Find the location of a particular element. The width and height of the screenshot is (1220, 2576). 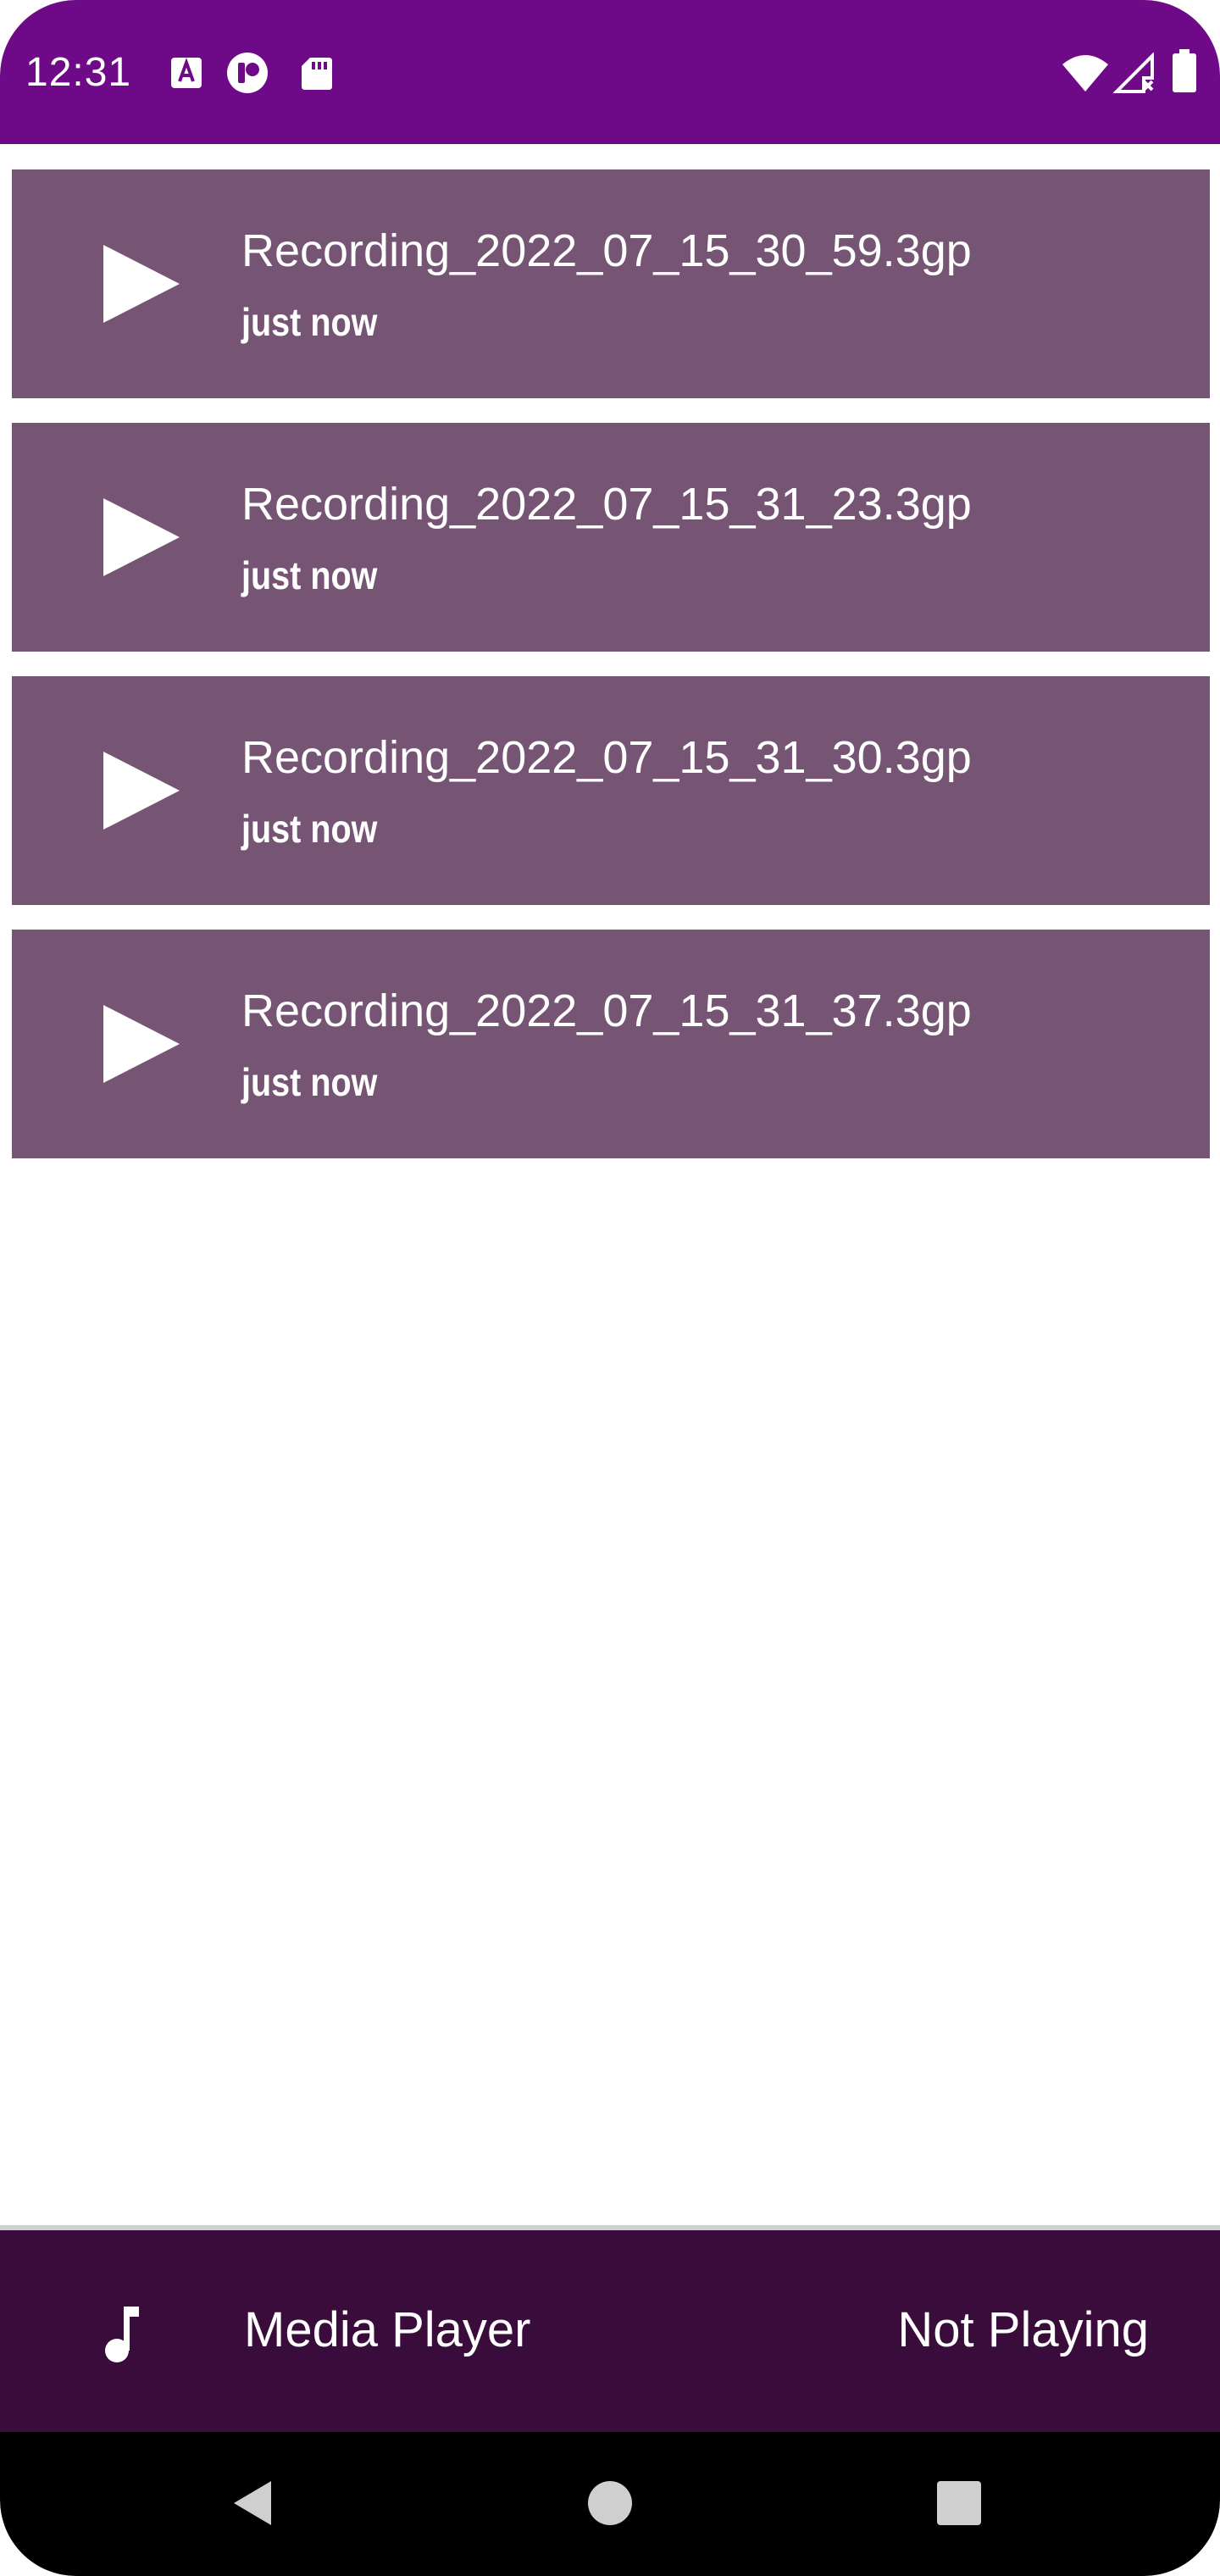

back-icon is located at coordinates (254, 2503).